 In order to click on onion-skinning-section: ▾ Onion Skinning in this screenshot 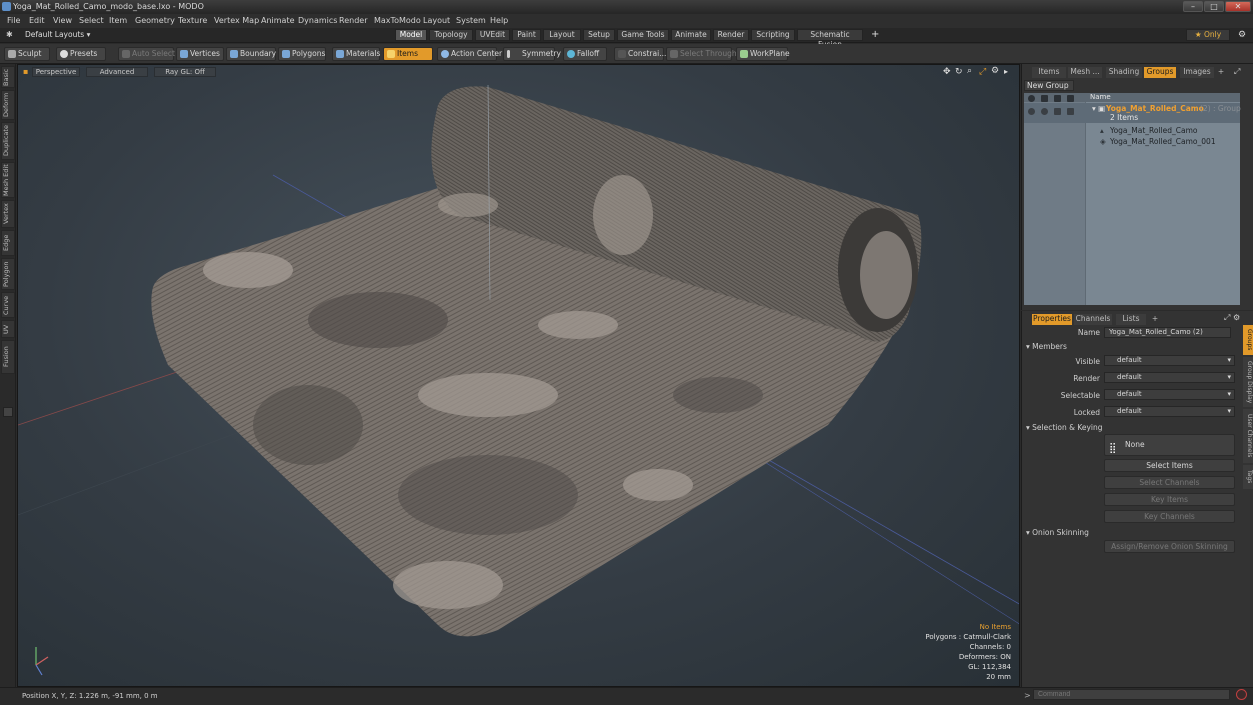, I will do `click(1057, 532)`.